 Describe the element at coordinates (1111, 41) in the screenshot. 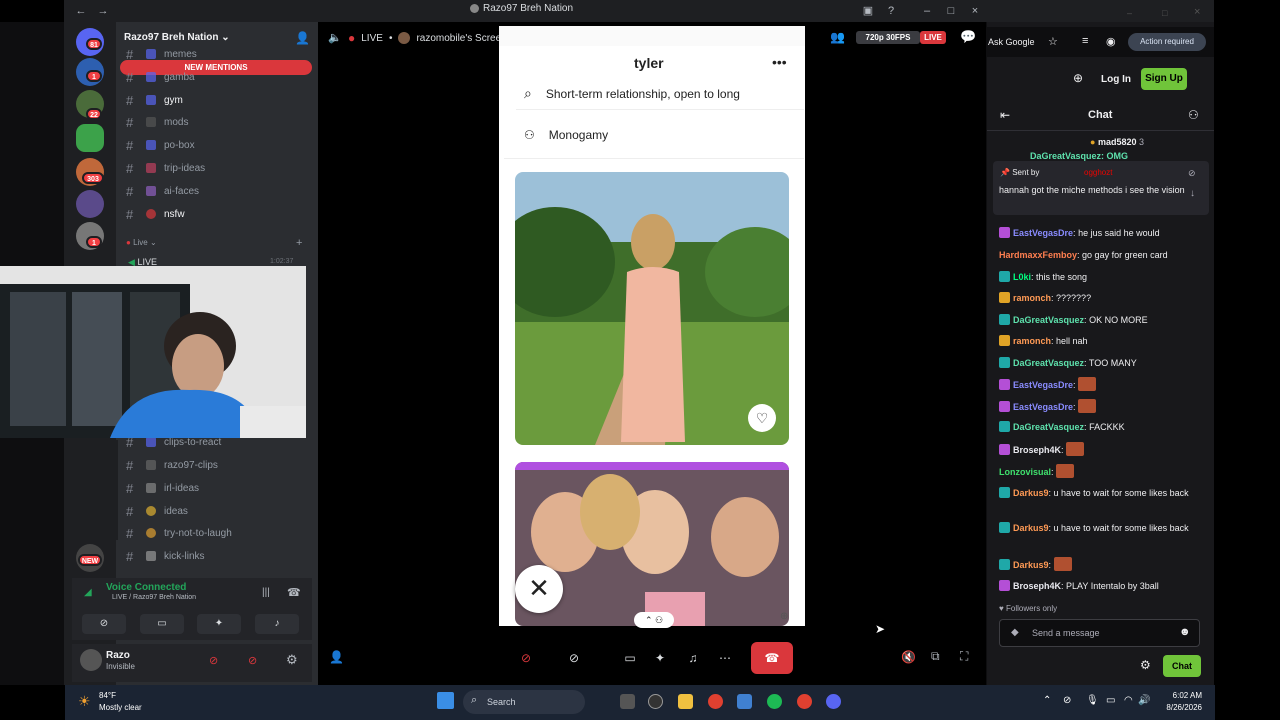

I see `profile-icon: ◉` at that location.